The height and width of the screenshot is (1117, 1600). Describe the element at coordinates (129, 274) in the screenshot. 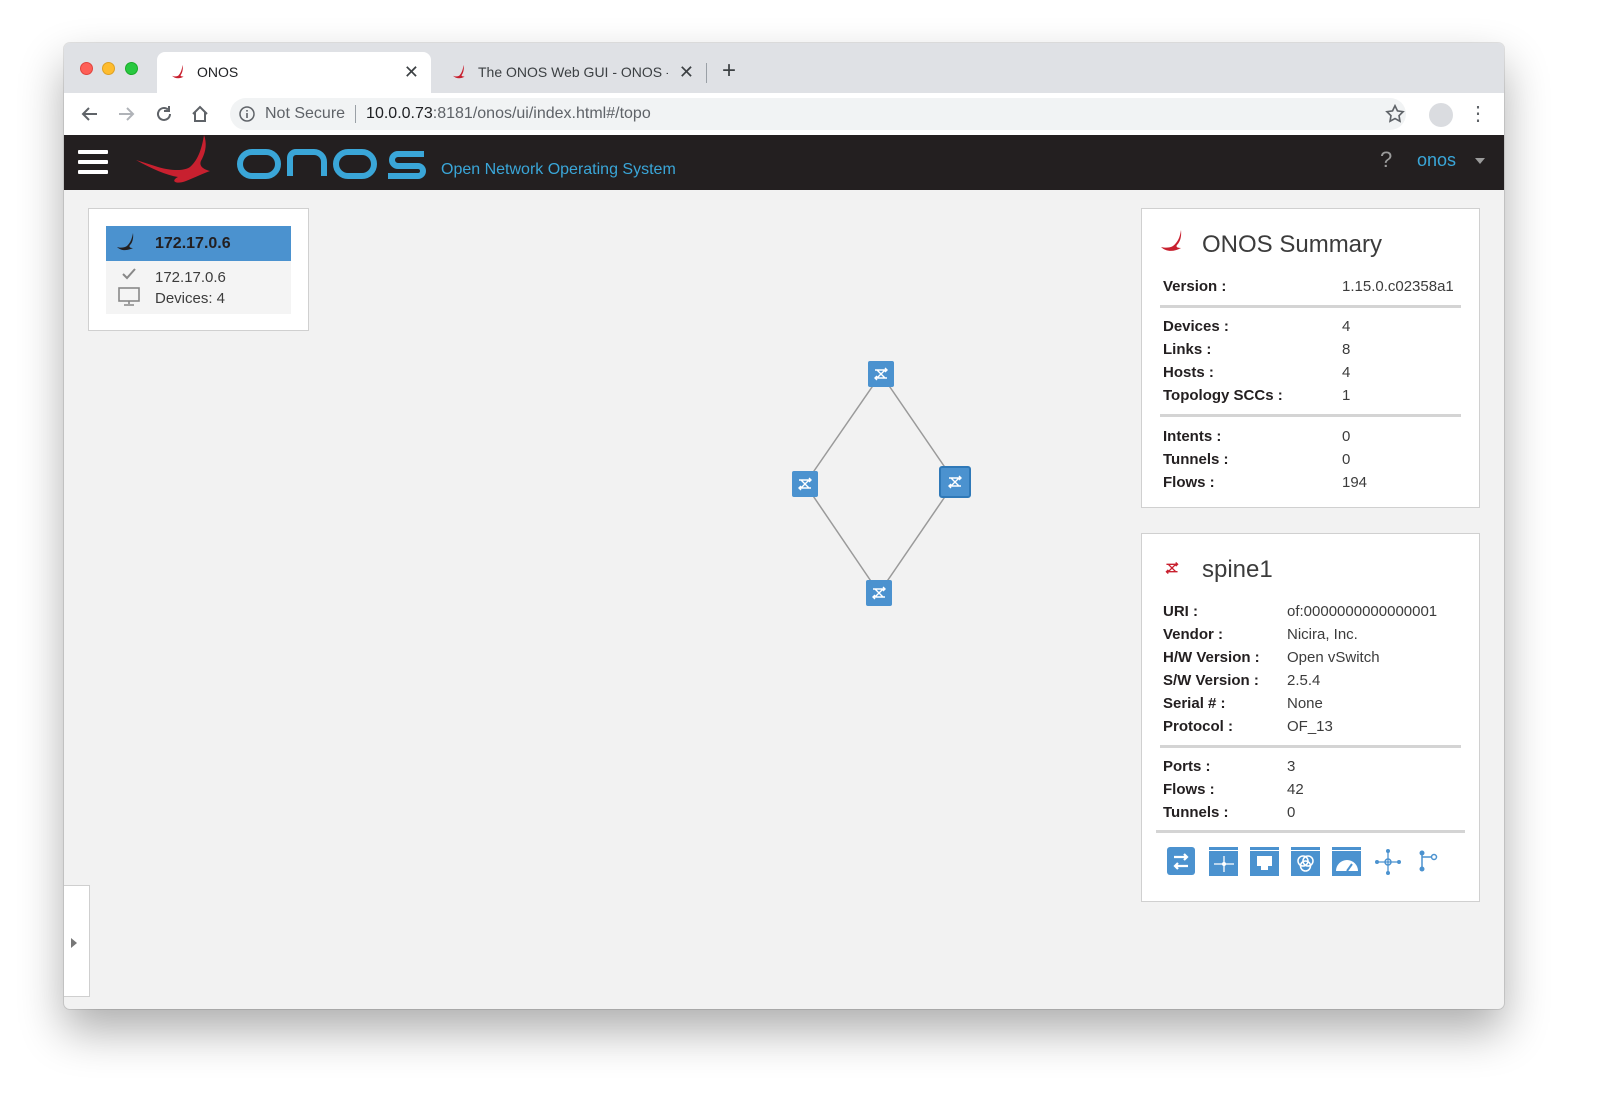

I see `check-icon` at that location.